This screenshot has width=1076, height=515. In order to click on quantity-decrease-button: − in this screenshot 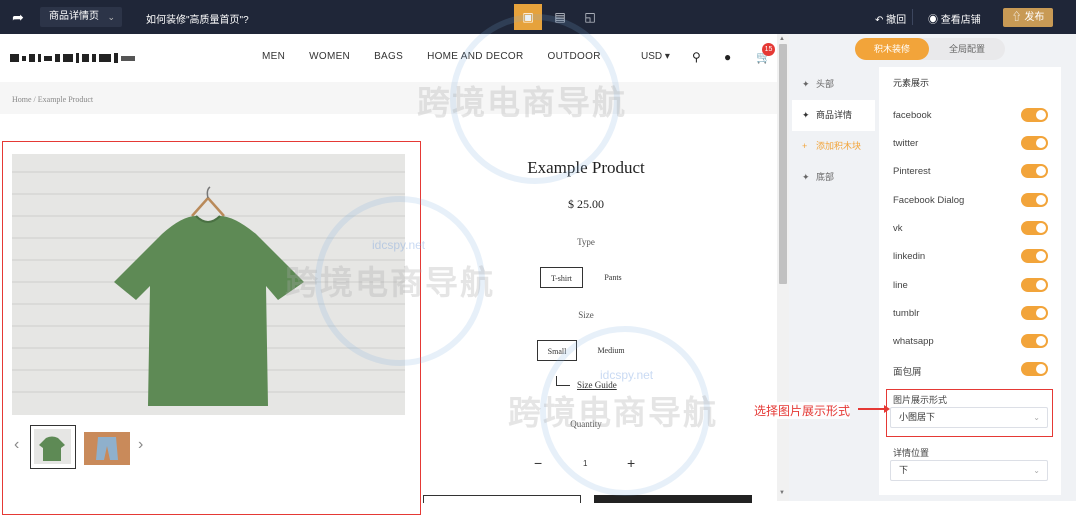, I will do `click(538, 463)`.